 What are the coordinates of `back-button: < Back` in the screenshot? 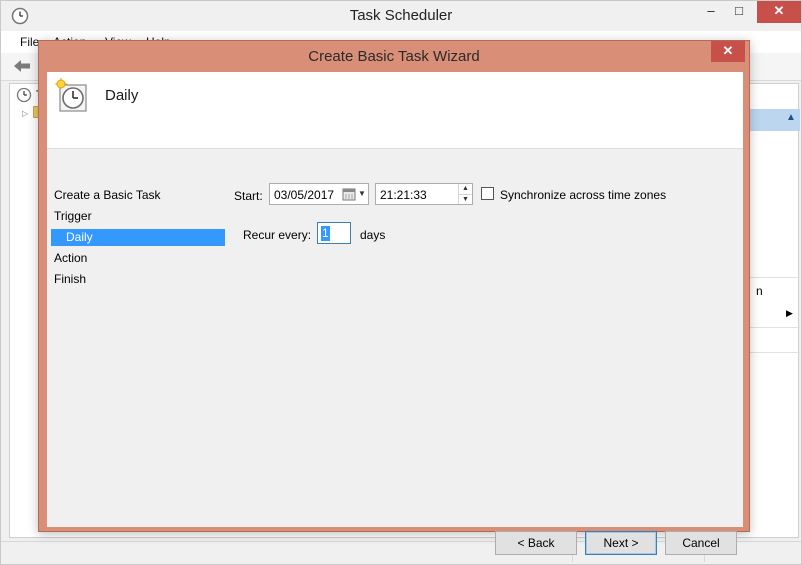 It's located at (536, 543).